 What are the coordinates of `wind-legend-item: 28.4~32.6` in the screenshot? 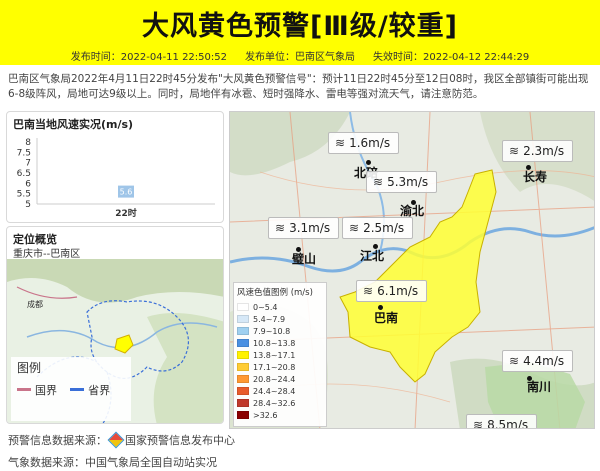 It's located at (280, 403).